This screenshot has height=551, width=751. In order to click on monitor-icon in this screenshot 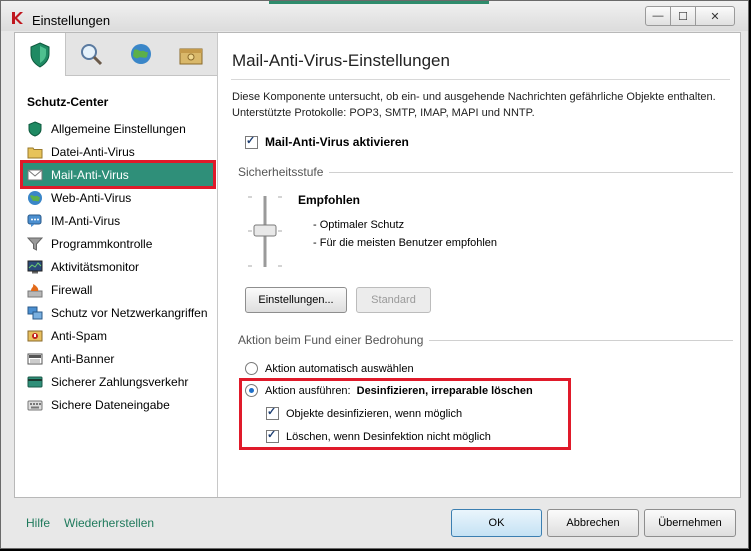, I will do `click(35, 267)`.